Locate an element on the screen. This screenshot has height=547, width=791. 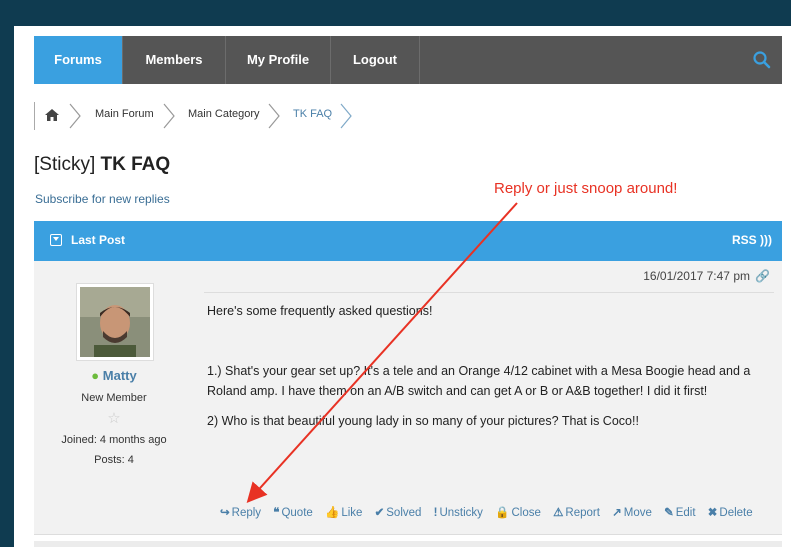
topic-title: TK FAQ is located at coordinates (135, 164).